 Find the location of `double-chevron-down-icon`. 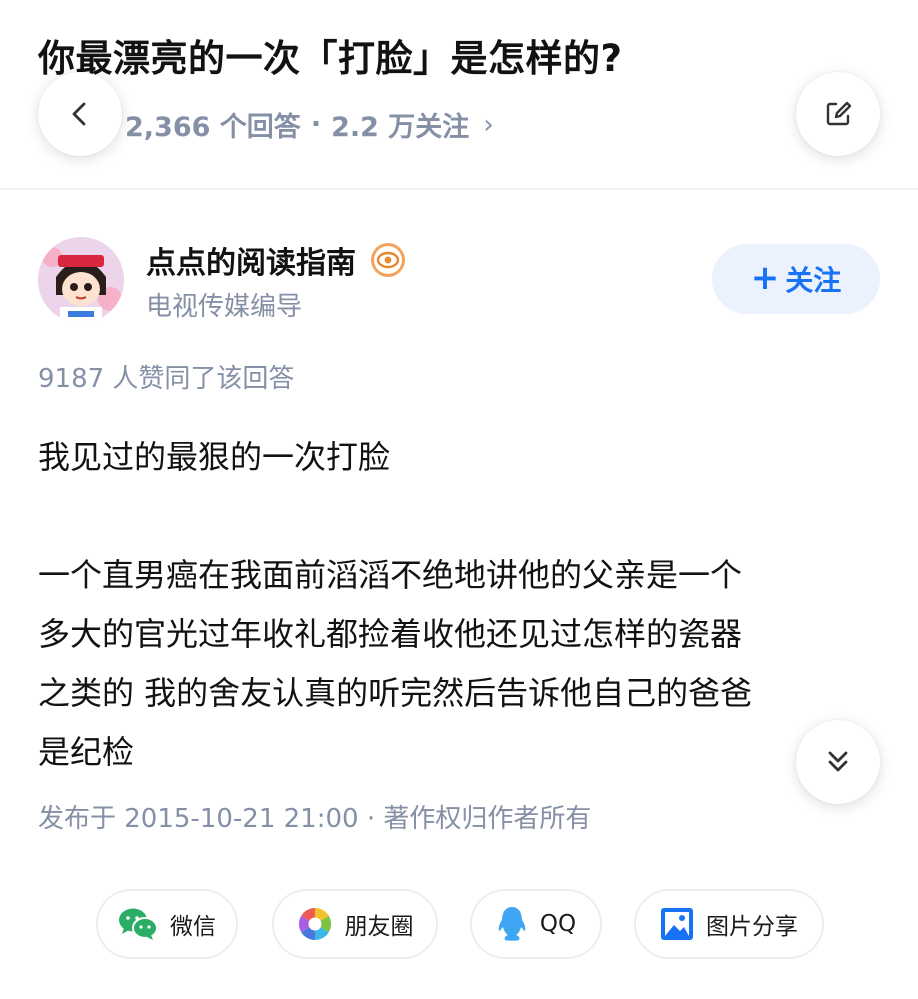

double-chevron-down-icon is located at coordinates (838, 761).